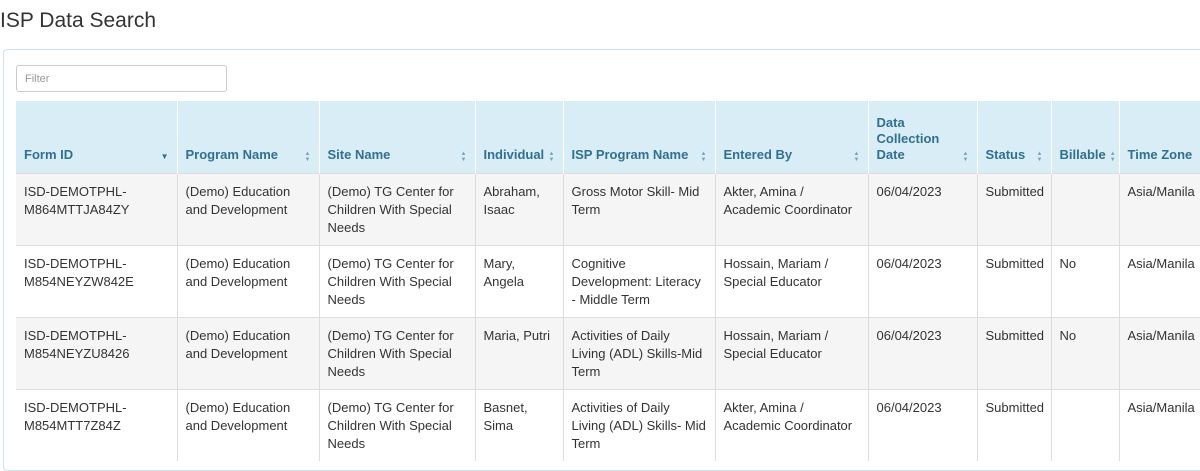 This screenshot has height=471, width=1200. Describe the element at coordinates (97, 137) in the screenshot. I see `column-header-form-id: Form ID ▼` at that location.